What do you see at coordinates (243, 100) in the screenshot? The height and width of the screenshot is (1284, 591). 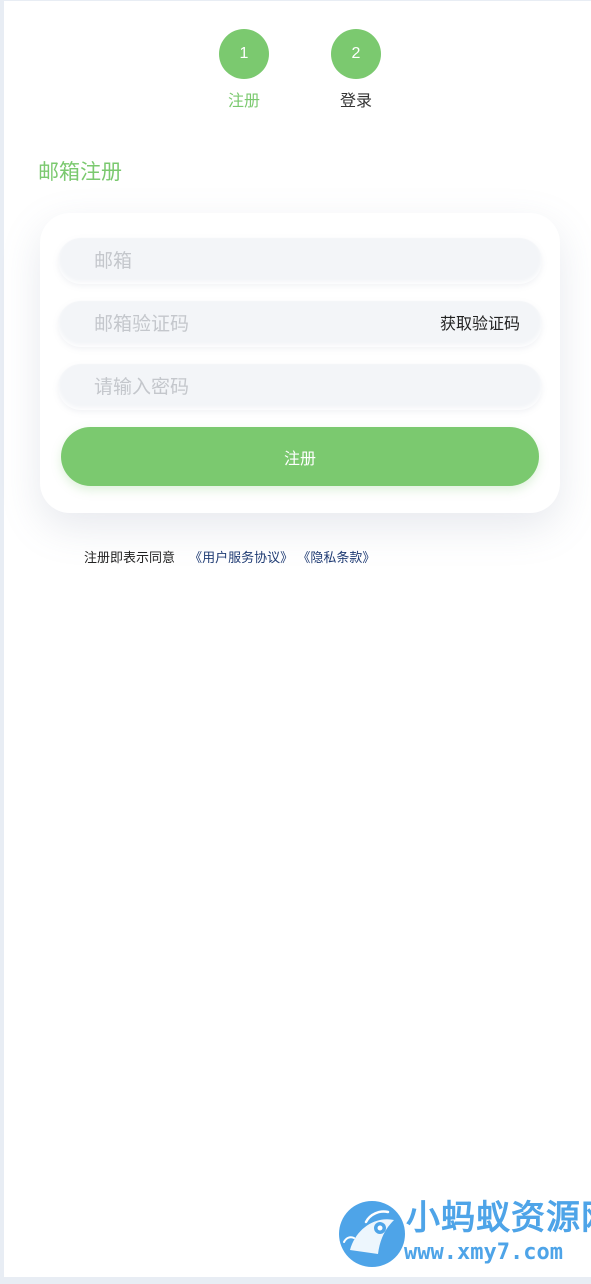 I see `step-register-label: 注册` at bounding box center [243, 100].